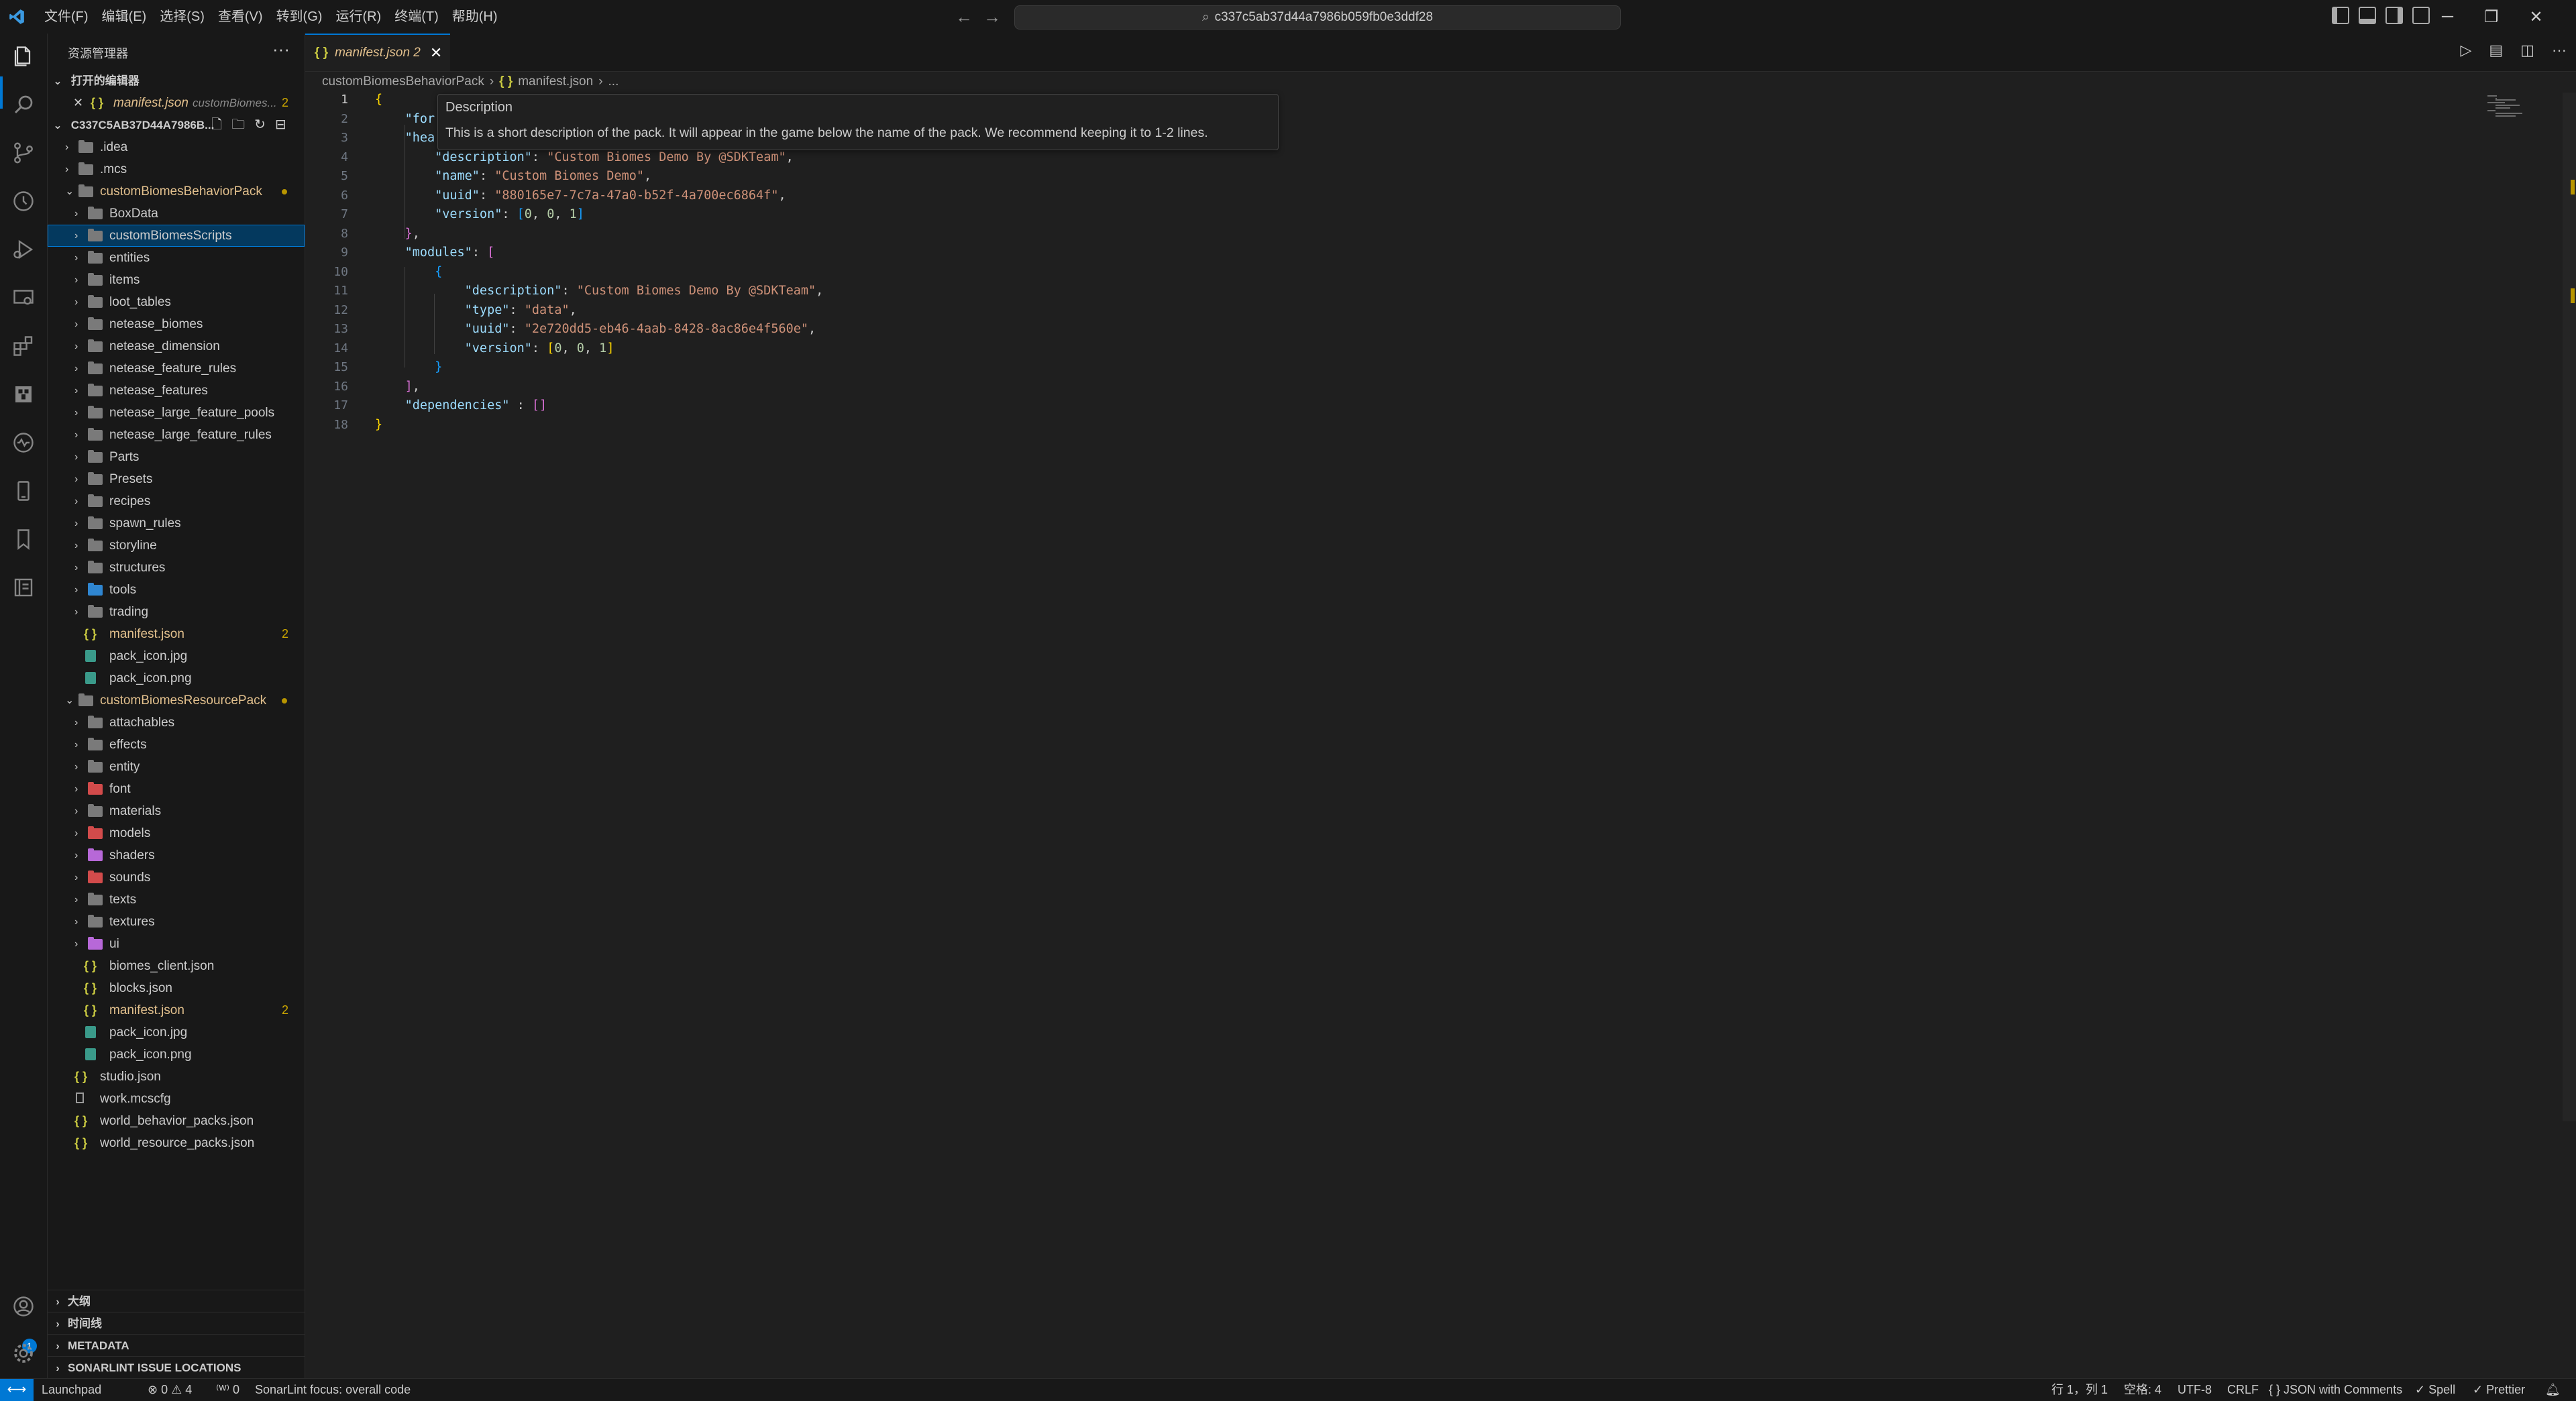  What do you see at coordinates (416, 16) in the screenshot?
I see `menu-item: 终端(T)` at bounding box center [416, 16].